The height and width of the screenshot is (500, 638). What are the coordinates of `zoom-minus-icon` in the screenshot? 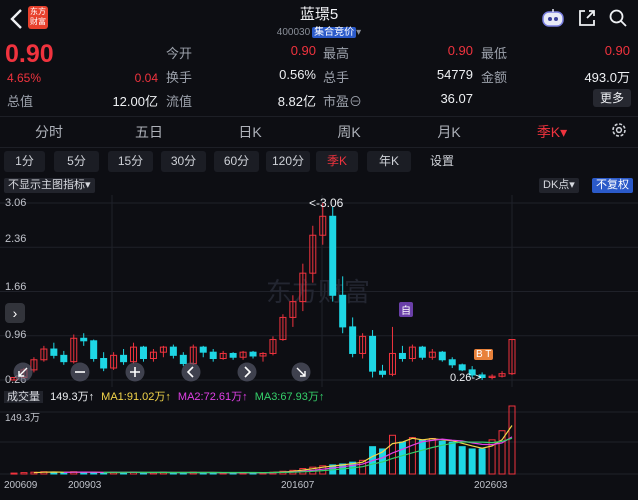 It's located at (80, 372).